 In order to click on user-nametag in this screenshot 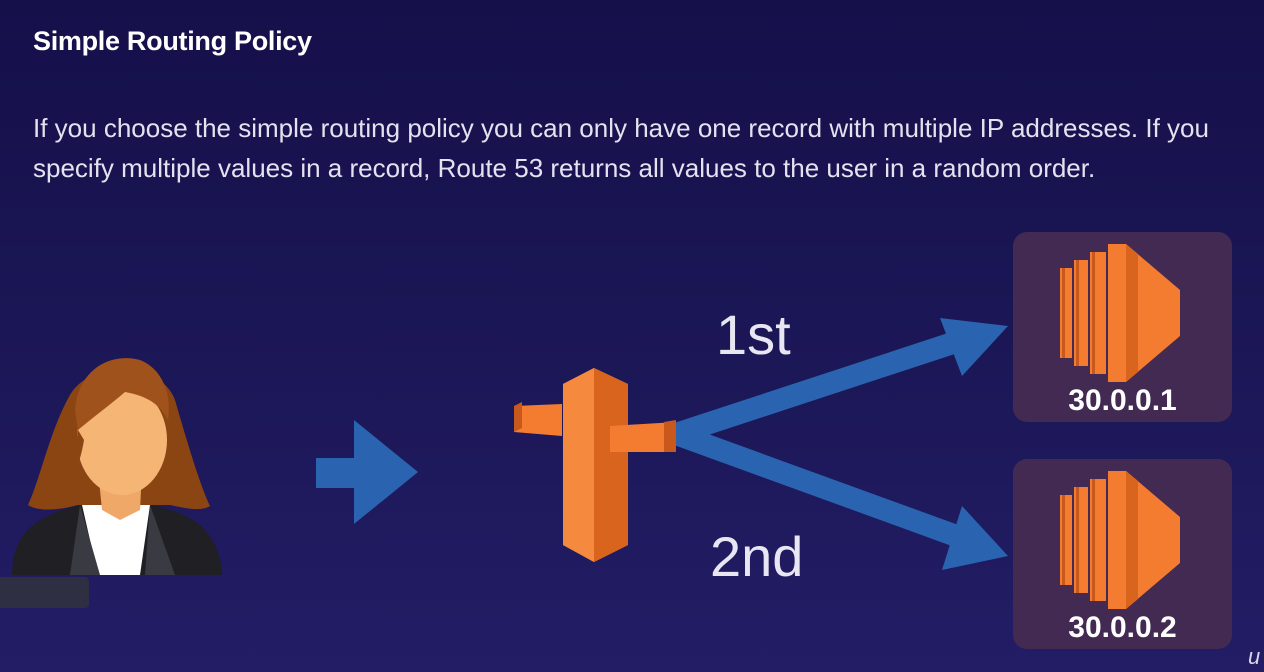, I will do `click(44, 592)`.